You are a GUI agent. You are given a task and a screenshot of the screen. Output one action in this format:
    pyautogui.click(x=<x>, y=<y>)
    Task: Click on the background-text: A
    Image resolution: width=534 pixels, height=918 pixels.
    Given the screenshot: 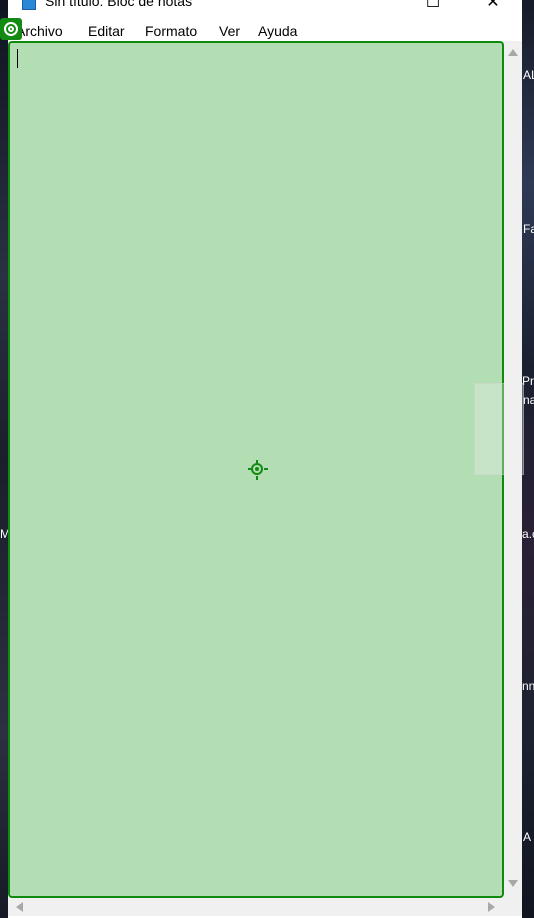 What is the action you would take?
    pyautogui.click(x=527, y=837)
    